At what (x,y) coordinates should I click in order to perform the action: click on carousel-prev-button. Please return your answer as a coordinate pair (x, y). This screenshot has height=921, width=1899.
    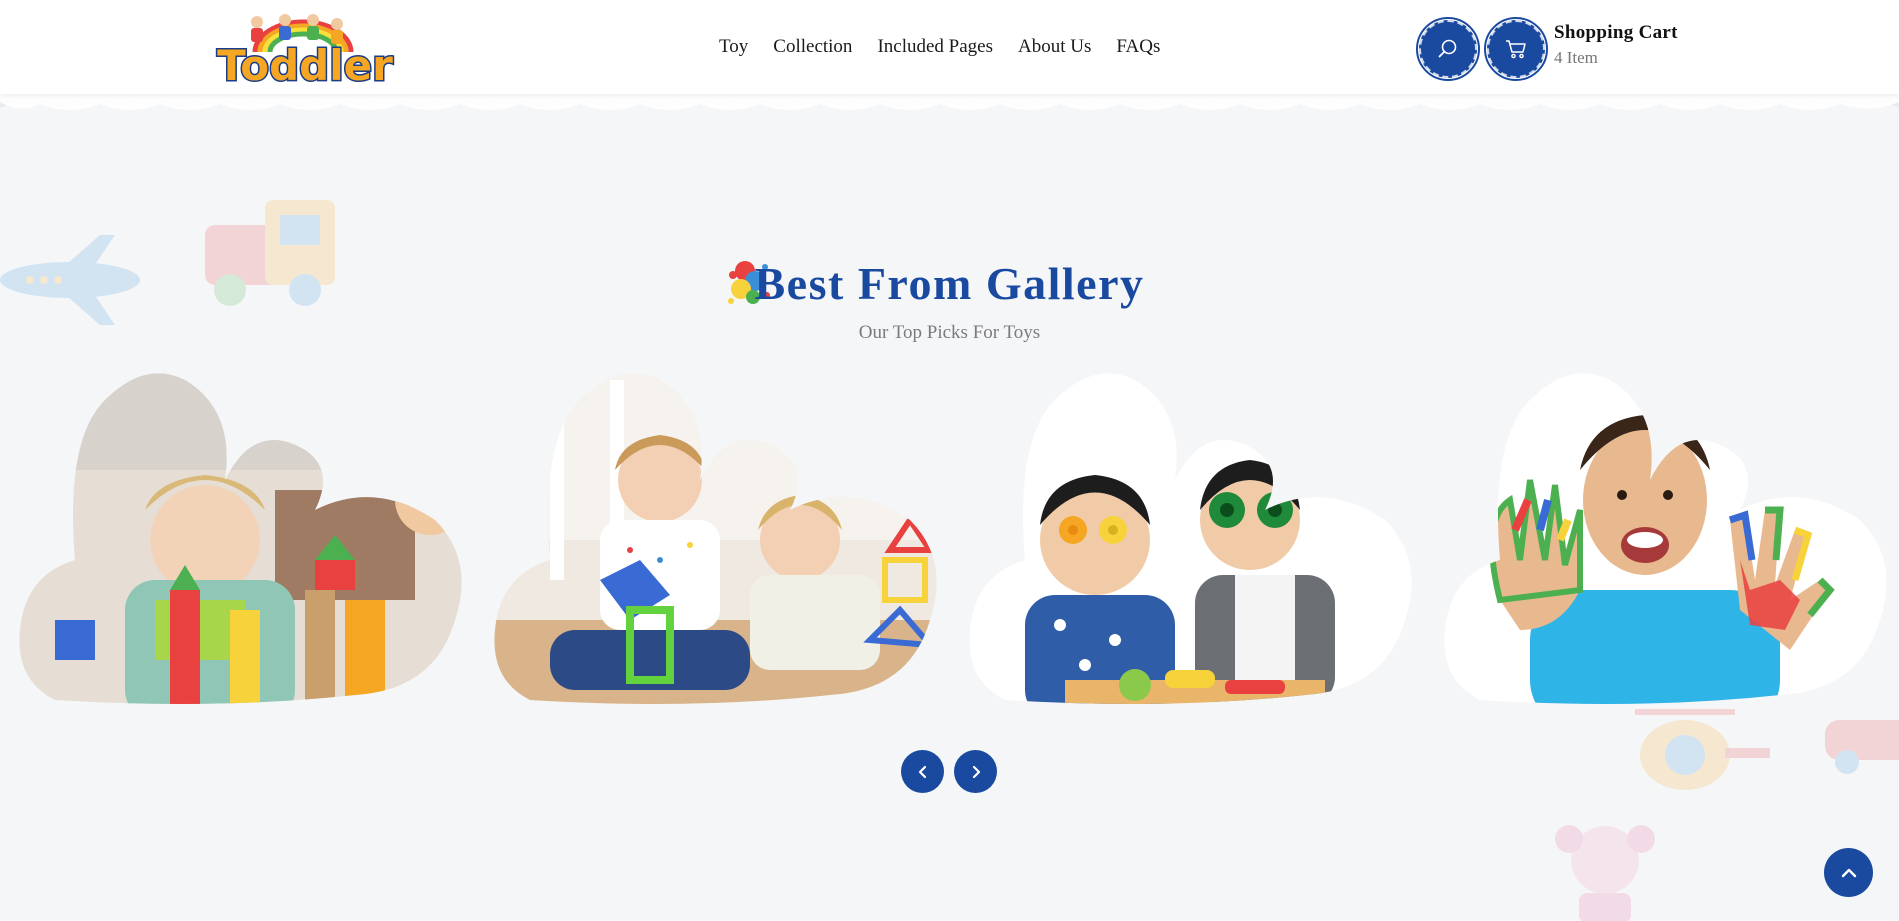
    Looking at the image, I should click on (922, 771).